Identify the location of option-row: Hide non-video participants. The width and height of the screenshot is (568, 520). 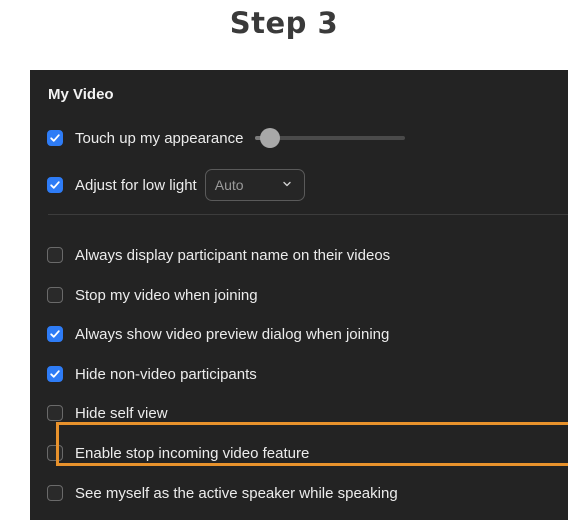
(152, 374).